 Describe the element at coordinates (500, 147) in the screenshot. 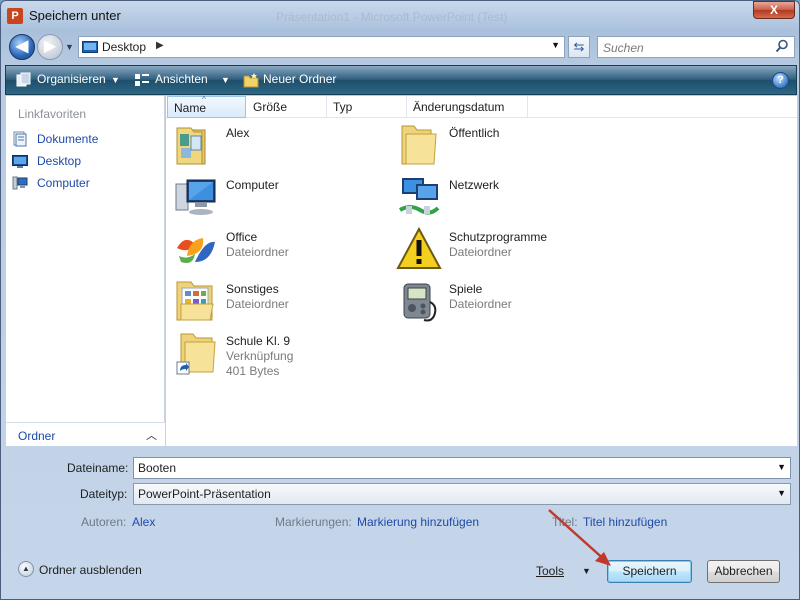

I see `list-item-public: Öffentlich` at that location.